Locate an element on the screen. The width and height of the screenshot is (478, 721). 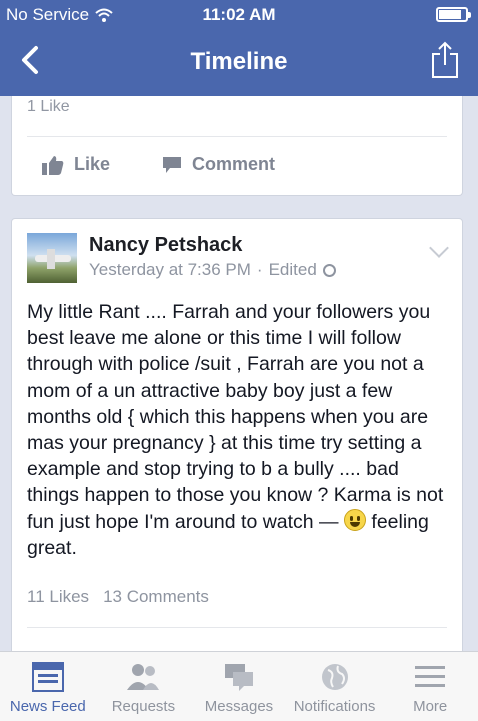
news-feed-icon is located at coordinates (47, 677).